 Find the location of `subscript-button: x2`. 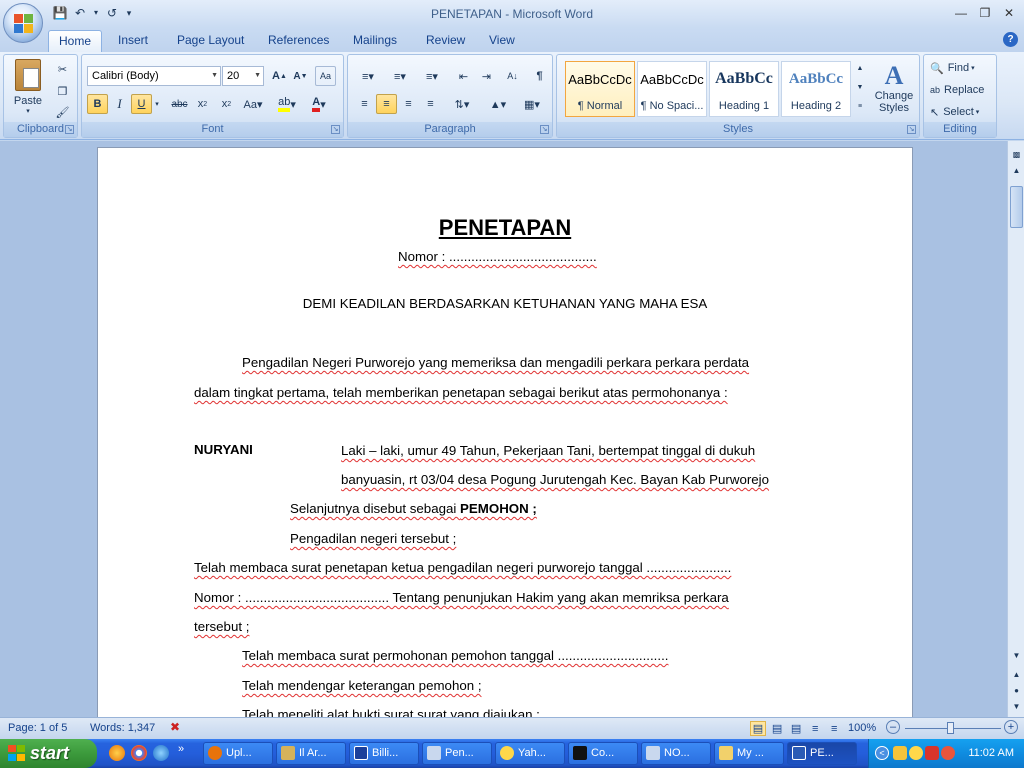

subscript-button: x2 is located at coordinates (202, 104).